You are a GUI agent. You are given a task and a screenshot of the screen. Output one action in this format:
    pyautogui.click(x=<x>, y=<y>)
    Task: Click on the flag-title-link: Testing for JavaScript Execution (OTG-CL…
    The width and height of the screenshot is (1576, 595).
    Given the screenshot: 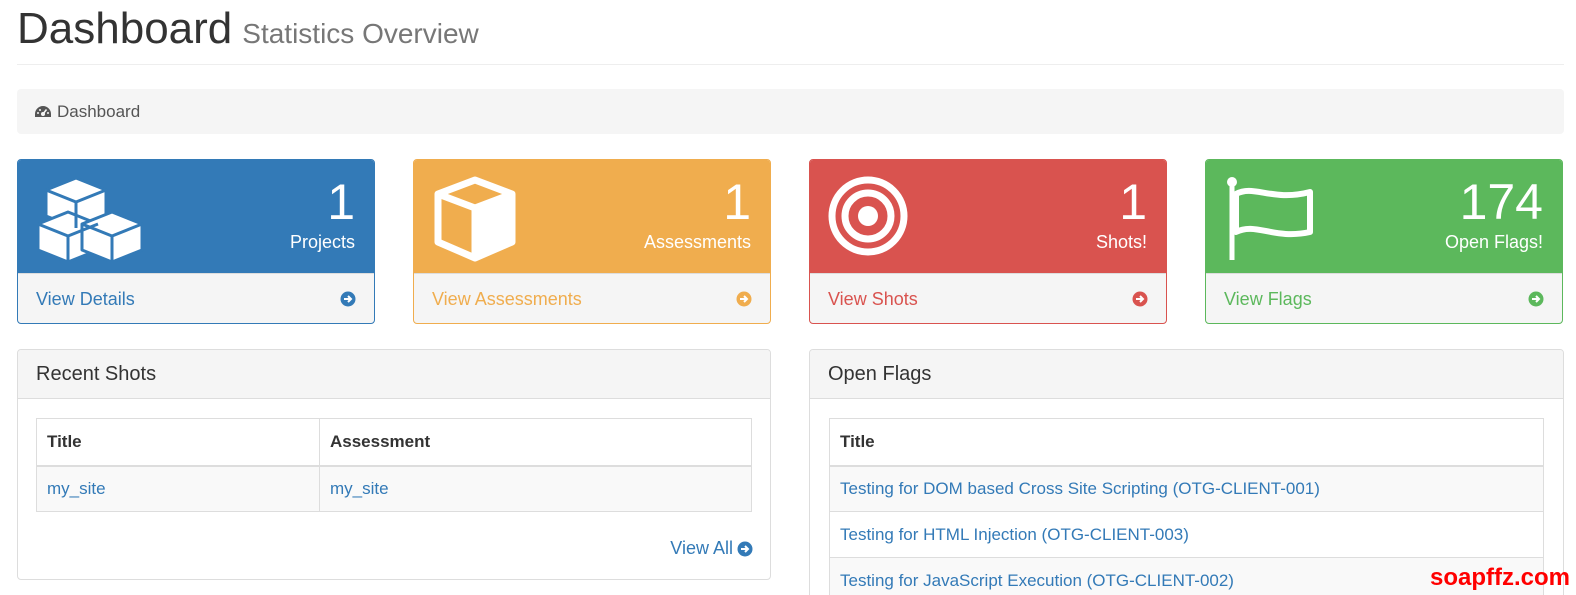 What is the action you would take?
    pyautogui.click(x=1037, y=580)
    